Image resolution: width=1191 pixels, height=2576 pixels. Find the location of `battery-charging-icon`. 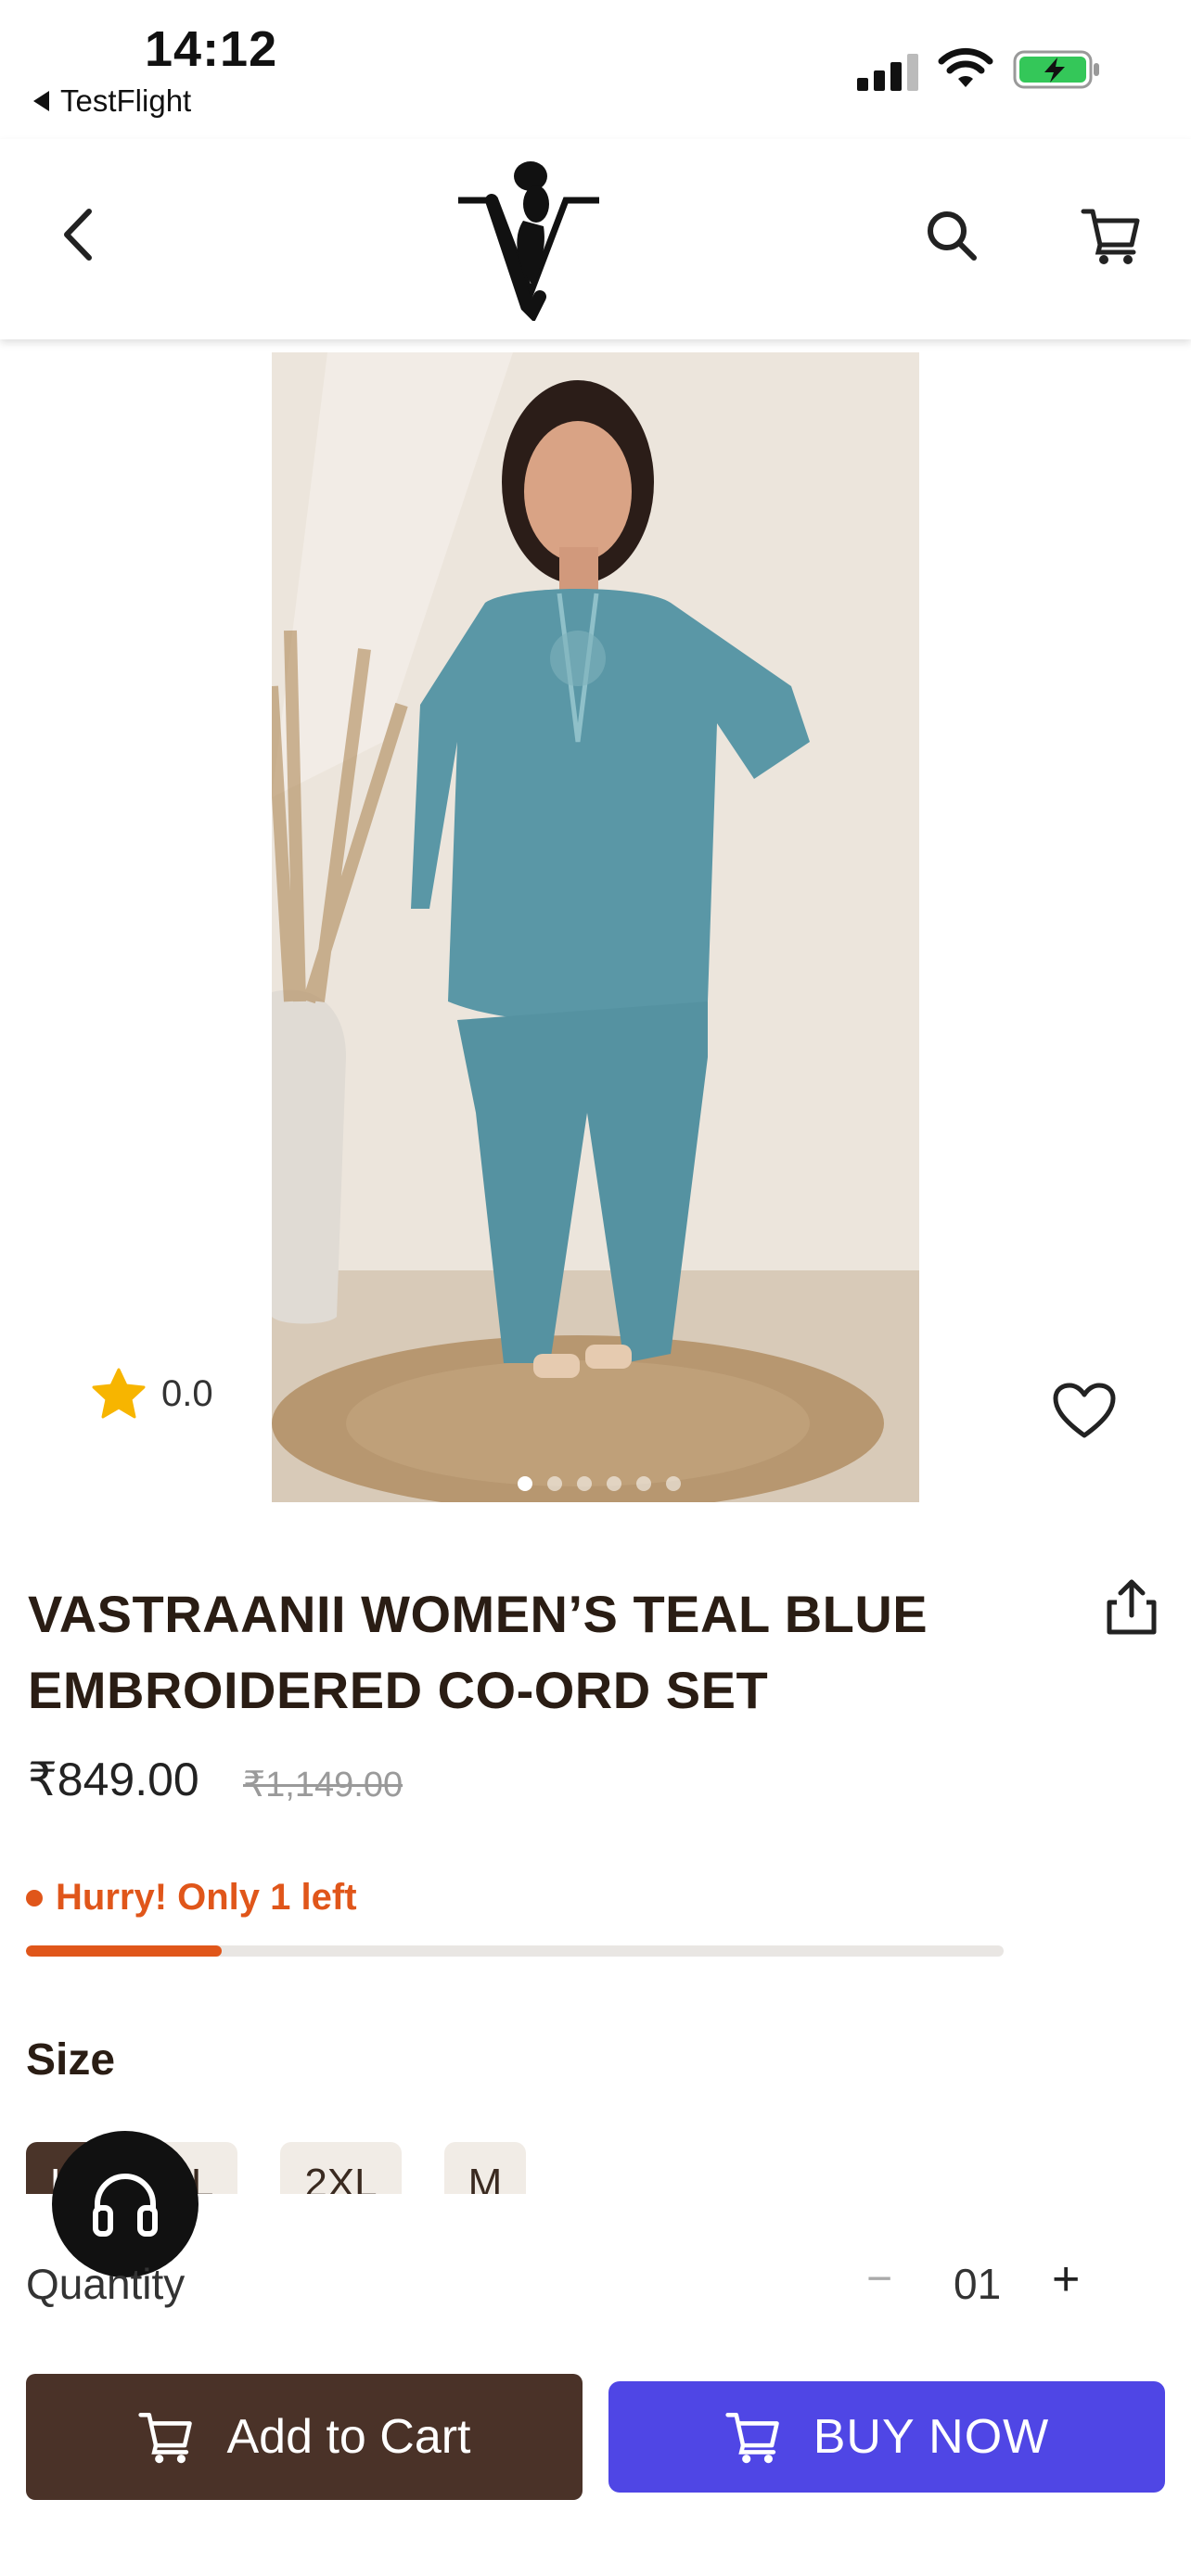

battery-charging-icon is located at coordinates (1056, 69).